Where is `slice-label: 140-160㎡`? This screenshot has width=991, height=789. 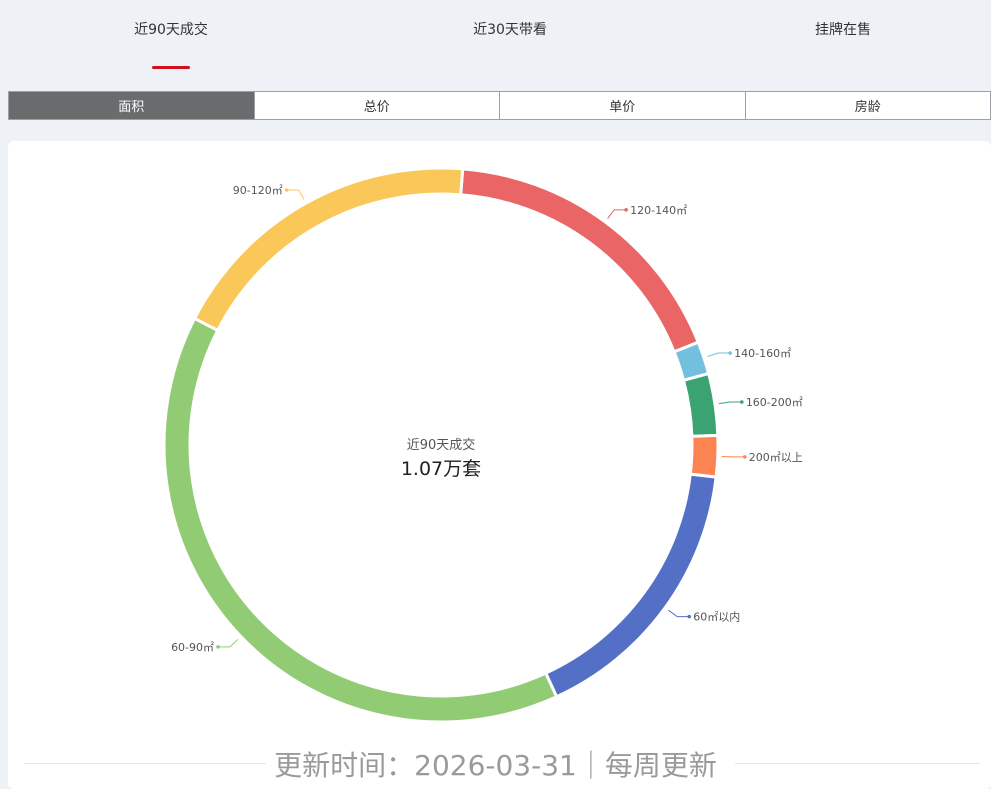 slice-label: 140-160㎡ is located at coordinates (762, 353).